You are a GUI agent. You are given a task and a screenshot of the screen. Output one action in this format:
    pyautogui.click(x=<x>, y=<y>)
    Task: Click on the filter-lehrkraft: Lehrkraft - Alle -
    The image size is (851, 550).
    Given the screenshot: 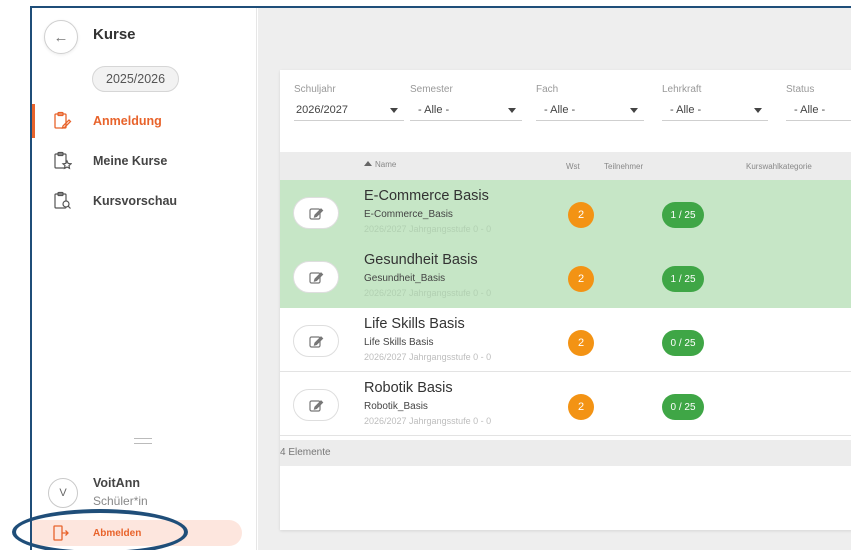 What is the action you would take?
    pyautogui.click(x=715, y=102)
    